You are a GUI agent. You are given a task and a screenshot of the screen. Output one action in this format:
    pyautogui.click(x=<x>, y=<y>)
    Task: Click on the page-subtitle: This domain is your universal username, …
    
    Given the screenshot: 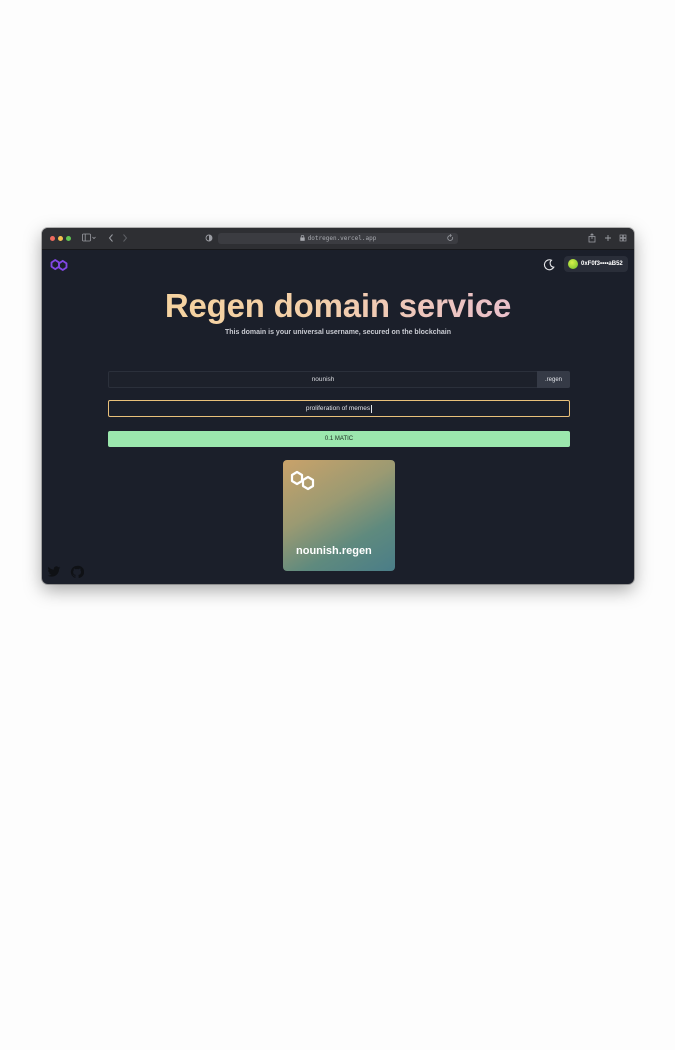 What is the action you would take?
    pyautogui.click(x=337, y=332)
    